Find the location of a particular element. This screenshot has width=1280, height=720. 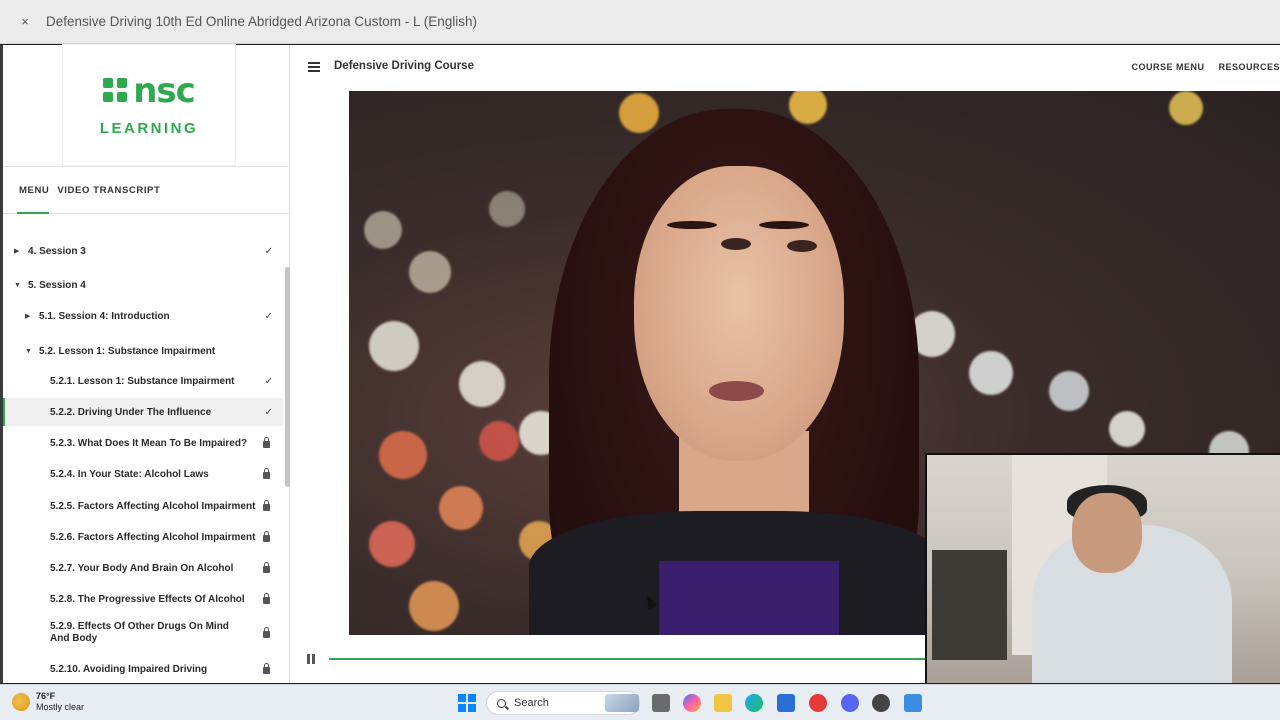

logo-sub: LEARNING is located at coordinates (149, 128).